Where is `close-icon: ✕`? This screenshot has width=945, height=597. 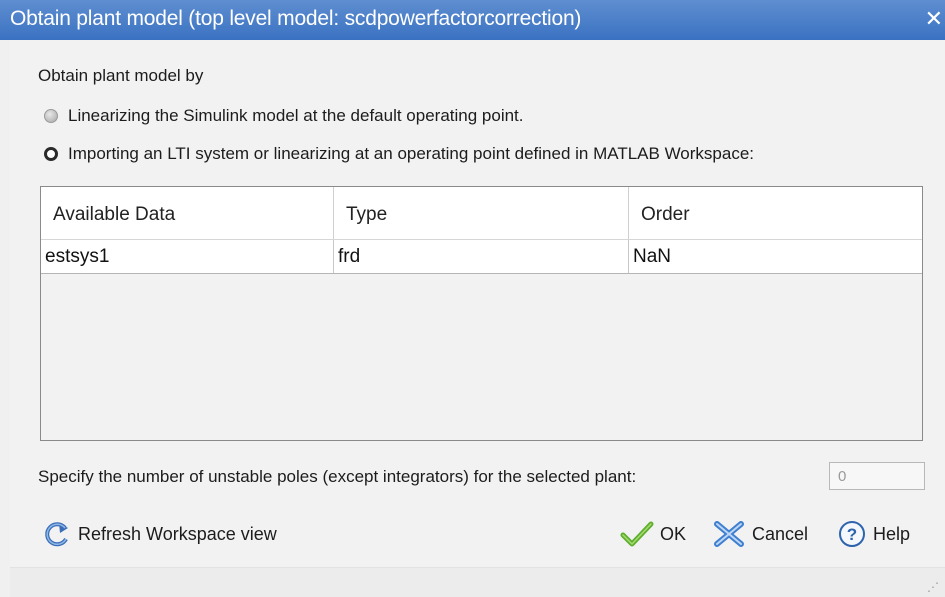
close-icon: ✕ is located at coordinates (934, 19).